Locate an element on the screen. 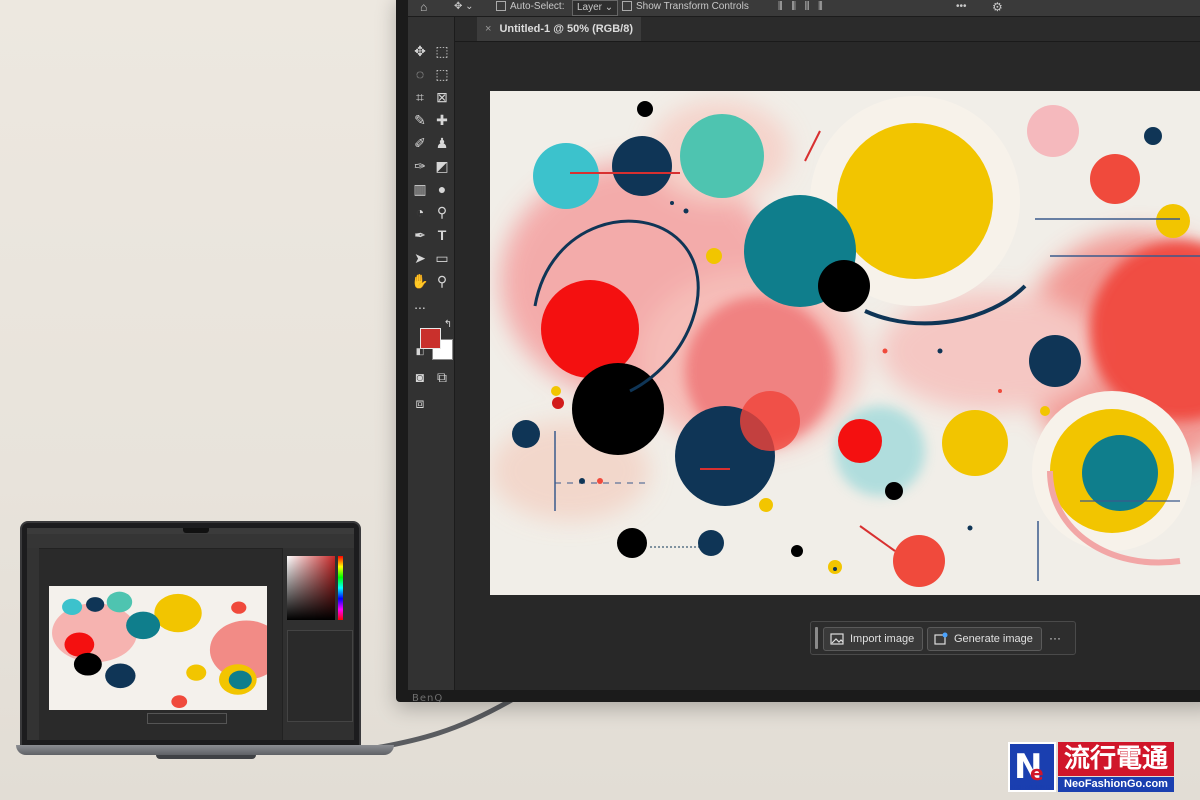 The height and width of the screenshot is (800, 1200). watermark-url: NeoFashionGo.com is located at coordinates (1116, 784).